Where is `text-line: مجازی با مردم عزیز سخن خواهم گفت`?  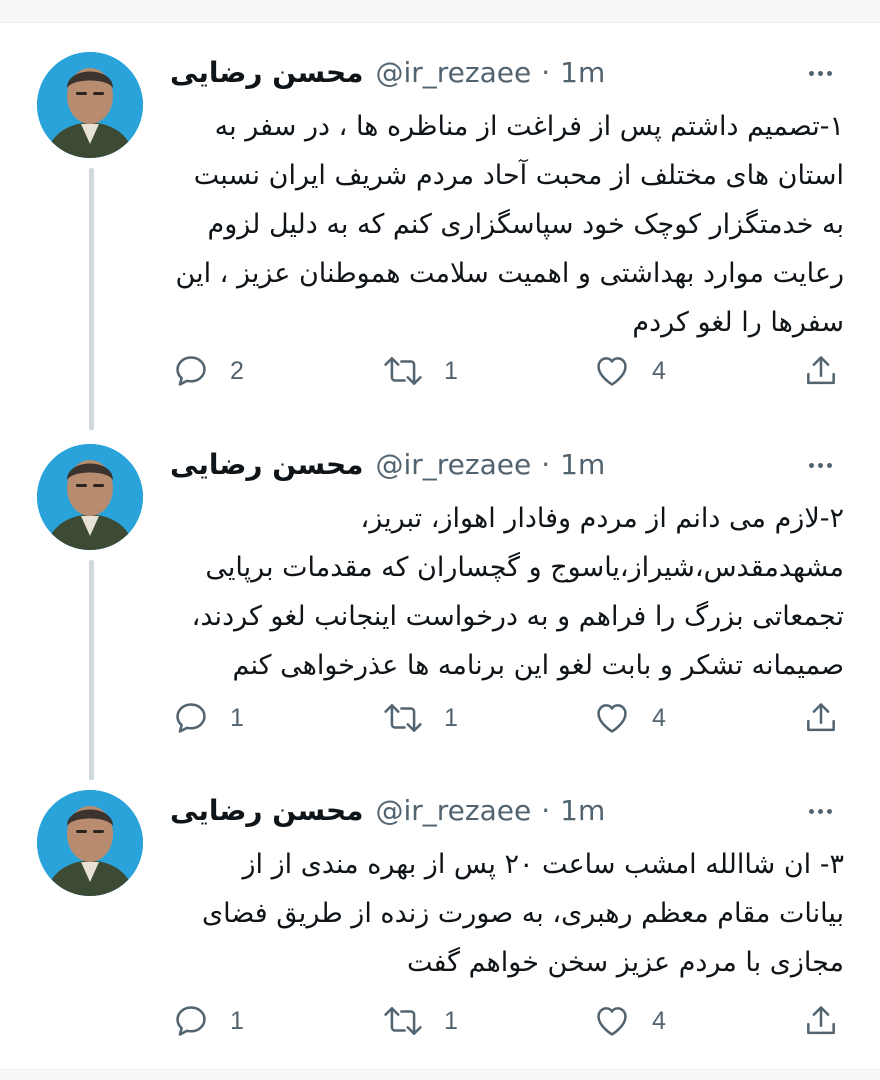 text-line: مجازی با مردم عزیز سخن خواهم گفت is located at coordinates (625, 962).